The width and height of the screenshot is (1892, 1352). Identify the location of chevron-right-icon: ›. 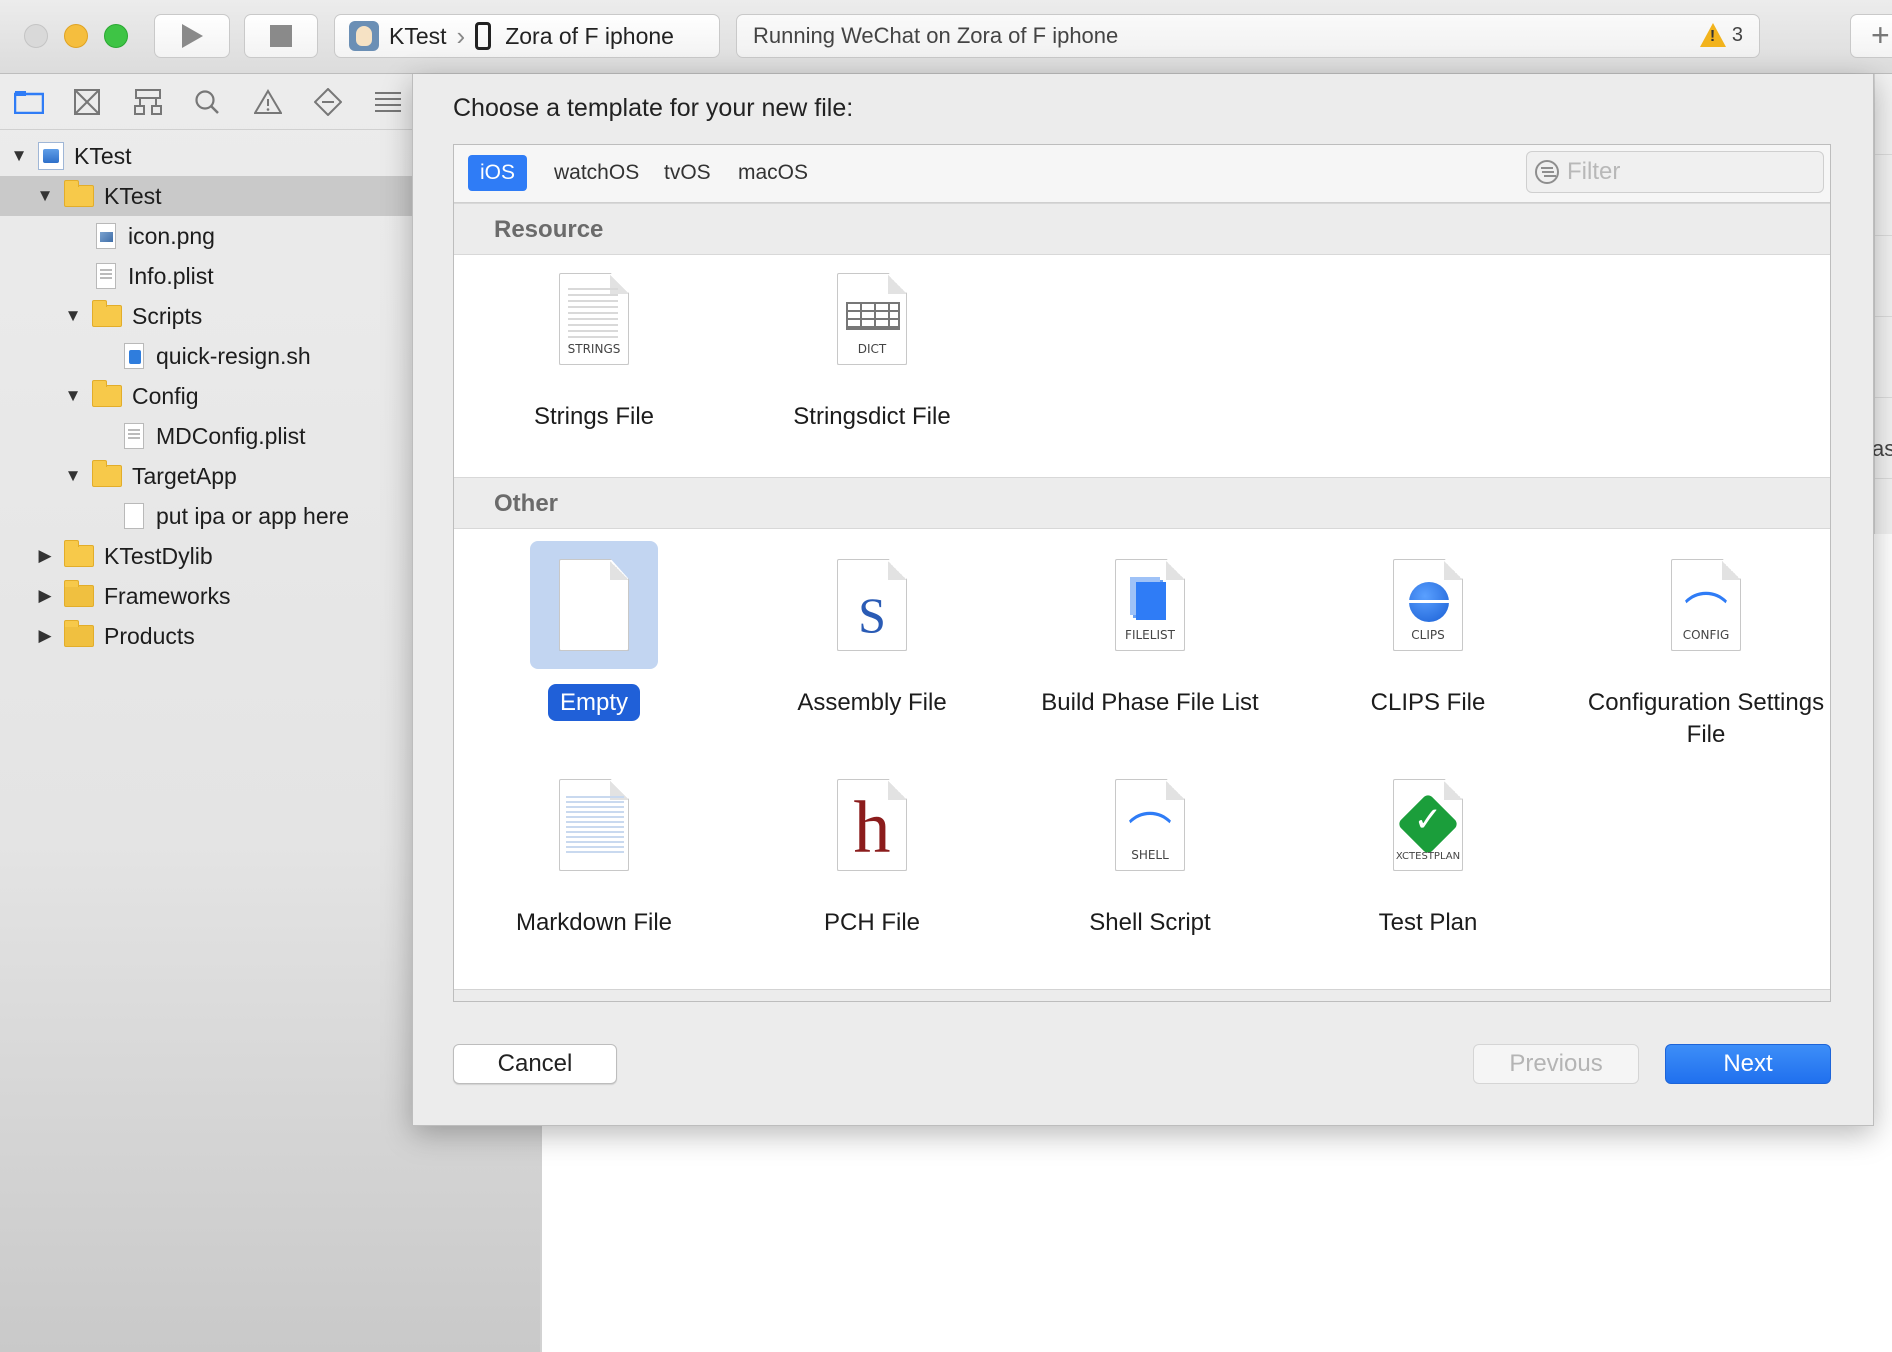
(461, 35).